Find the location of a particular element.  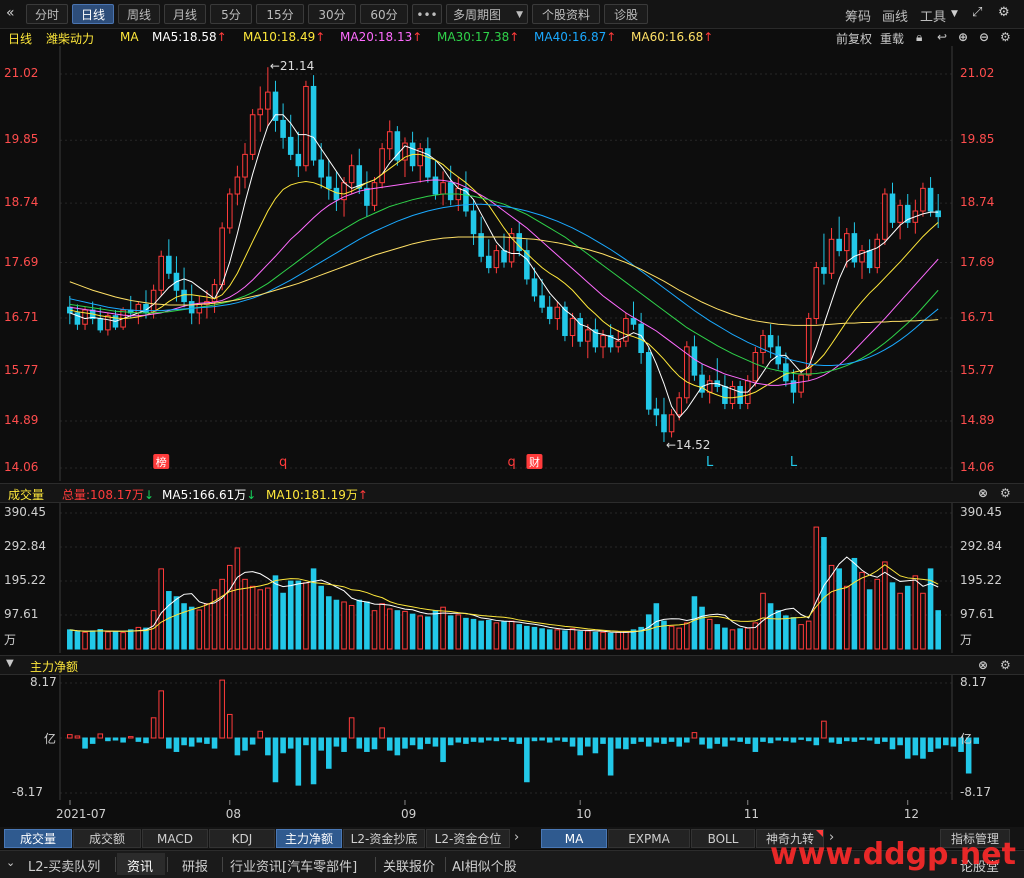

collapse-icon: ▼ is located at coordinates (10, 663).